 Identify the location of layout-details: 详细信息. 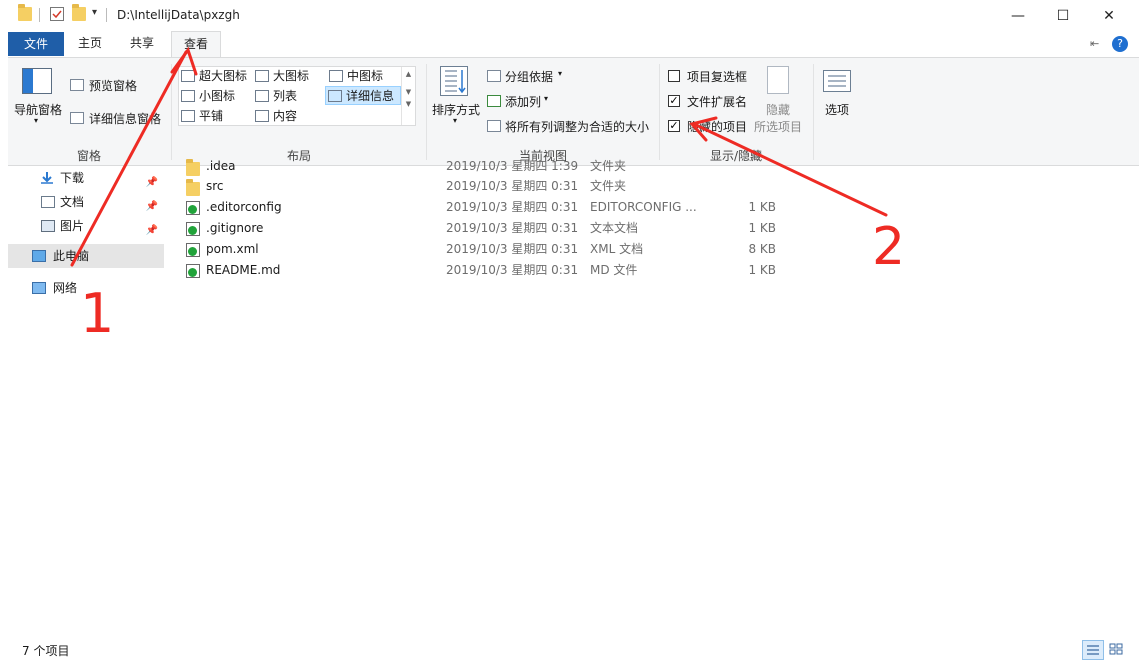
(363, 95).